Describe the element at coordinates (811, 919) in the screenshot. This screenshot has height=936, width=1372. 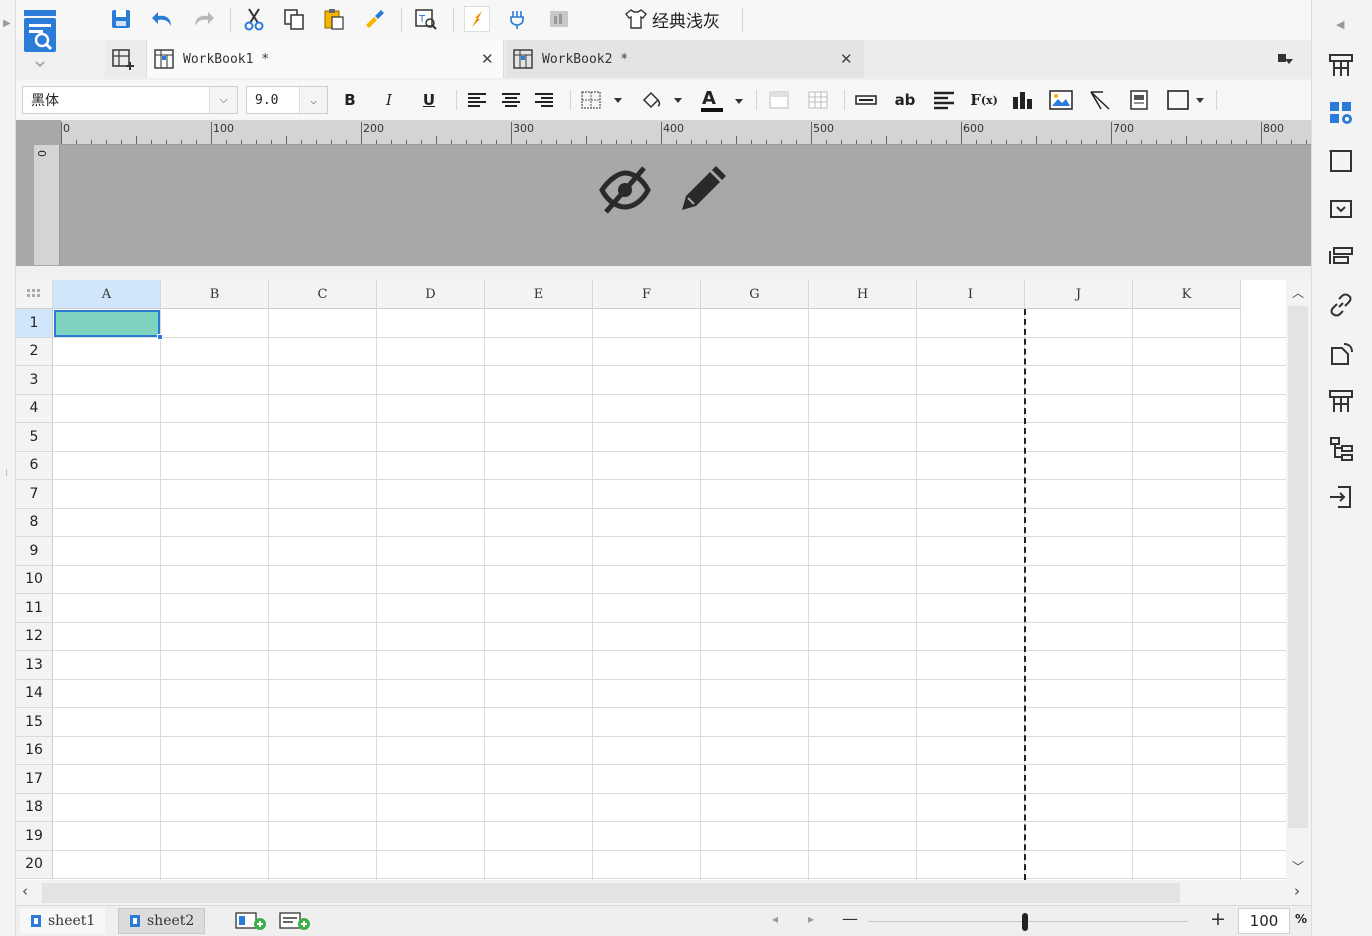
I see `next-sheet-icon: ▸` at that location.